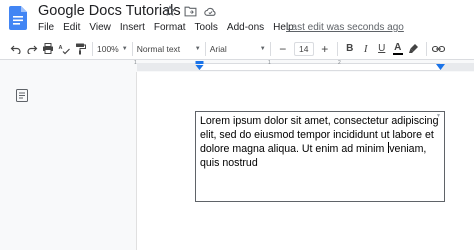 This screenshot has height=250, width=474. What do you see at coordinates (199, 66) in the screenshot?
I see `left-indent-marker-icon` at bounding box center [199, 66].